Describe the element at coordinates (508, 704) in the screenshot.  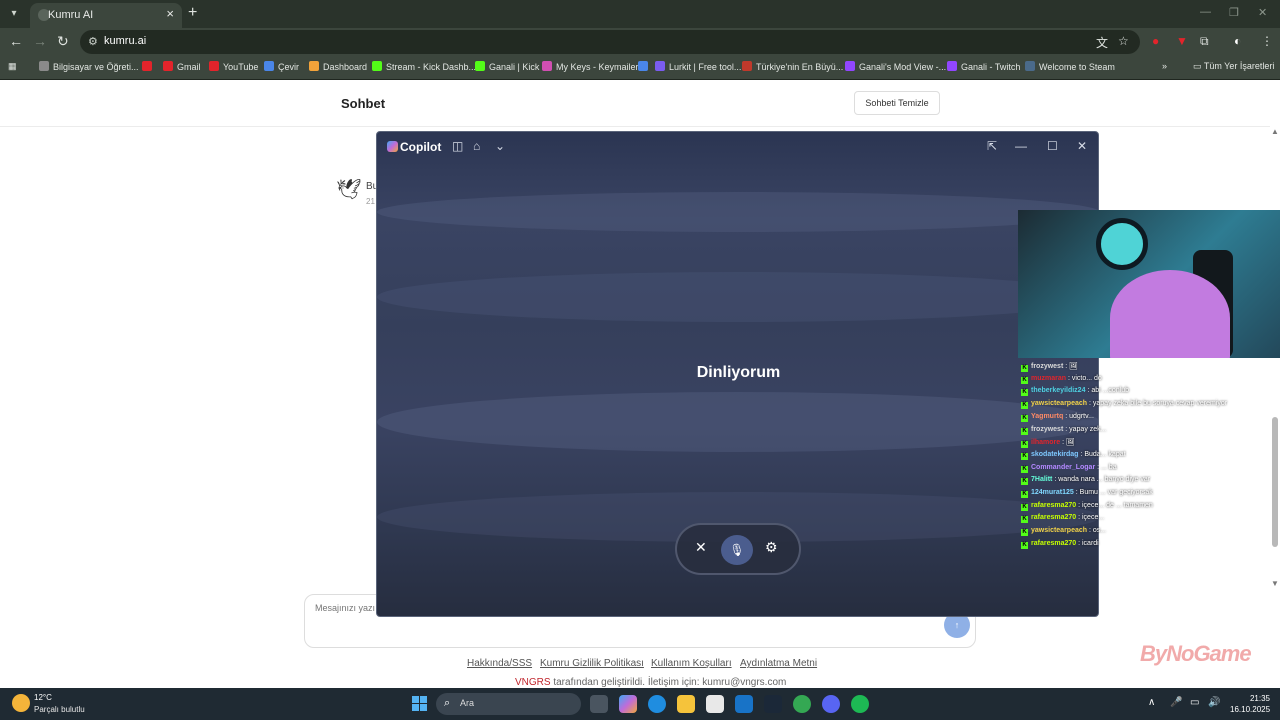
I see `taskbar-search: ⌕ Ara` at that location.